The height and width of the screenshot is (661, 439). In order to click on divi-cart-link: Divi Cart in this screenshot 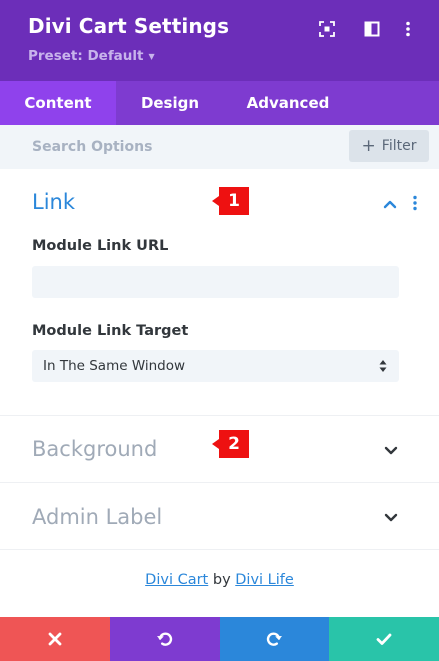, I will do `click(176, 580)`.